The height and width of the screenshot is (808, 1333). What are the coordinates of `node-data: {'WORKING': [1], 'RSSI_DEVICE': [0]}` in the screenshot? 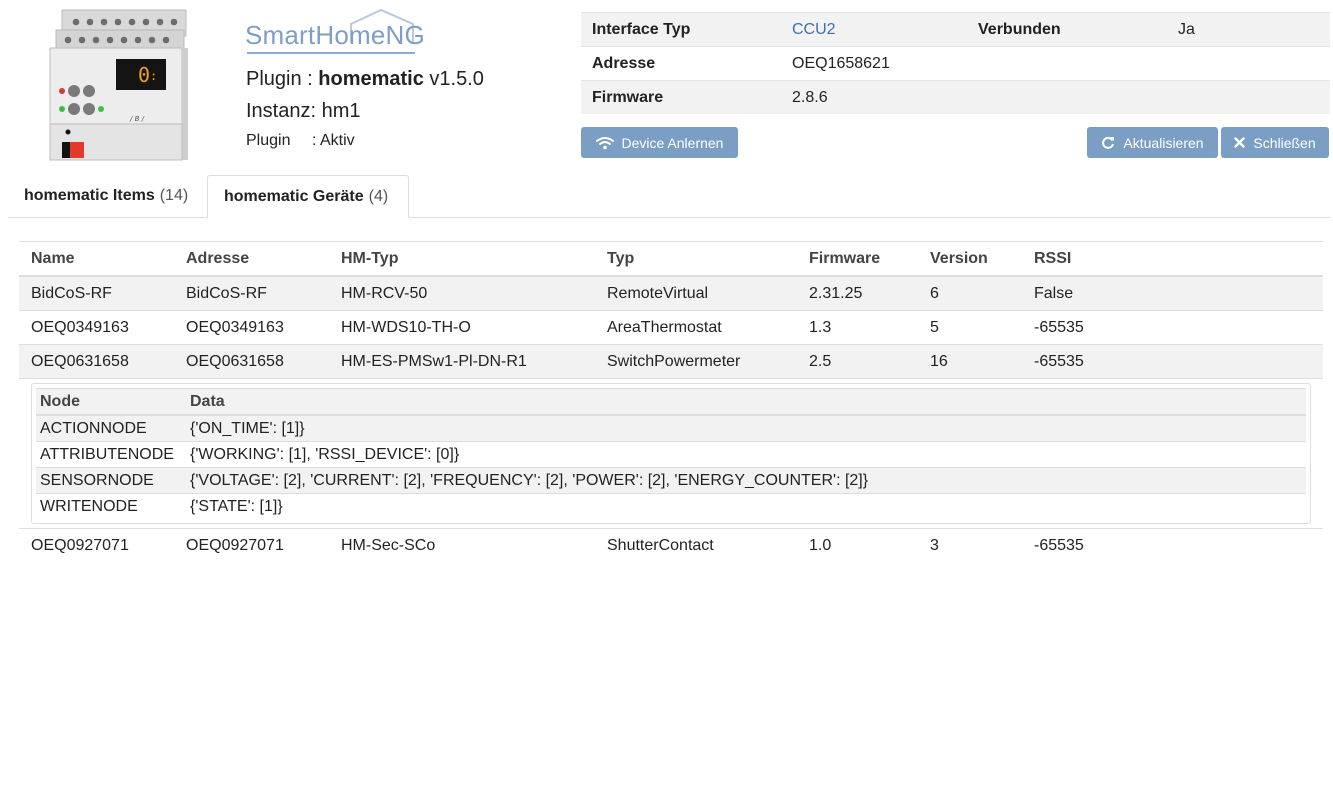 It's located at (746, 454).